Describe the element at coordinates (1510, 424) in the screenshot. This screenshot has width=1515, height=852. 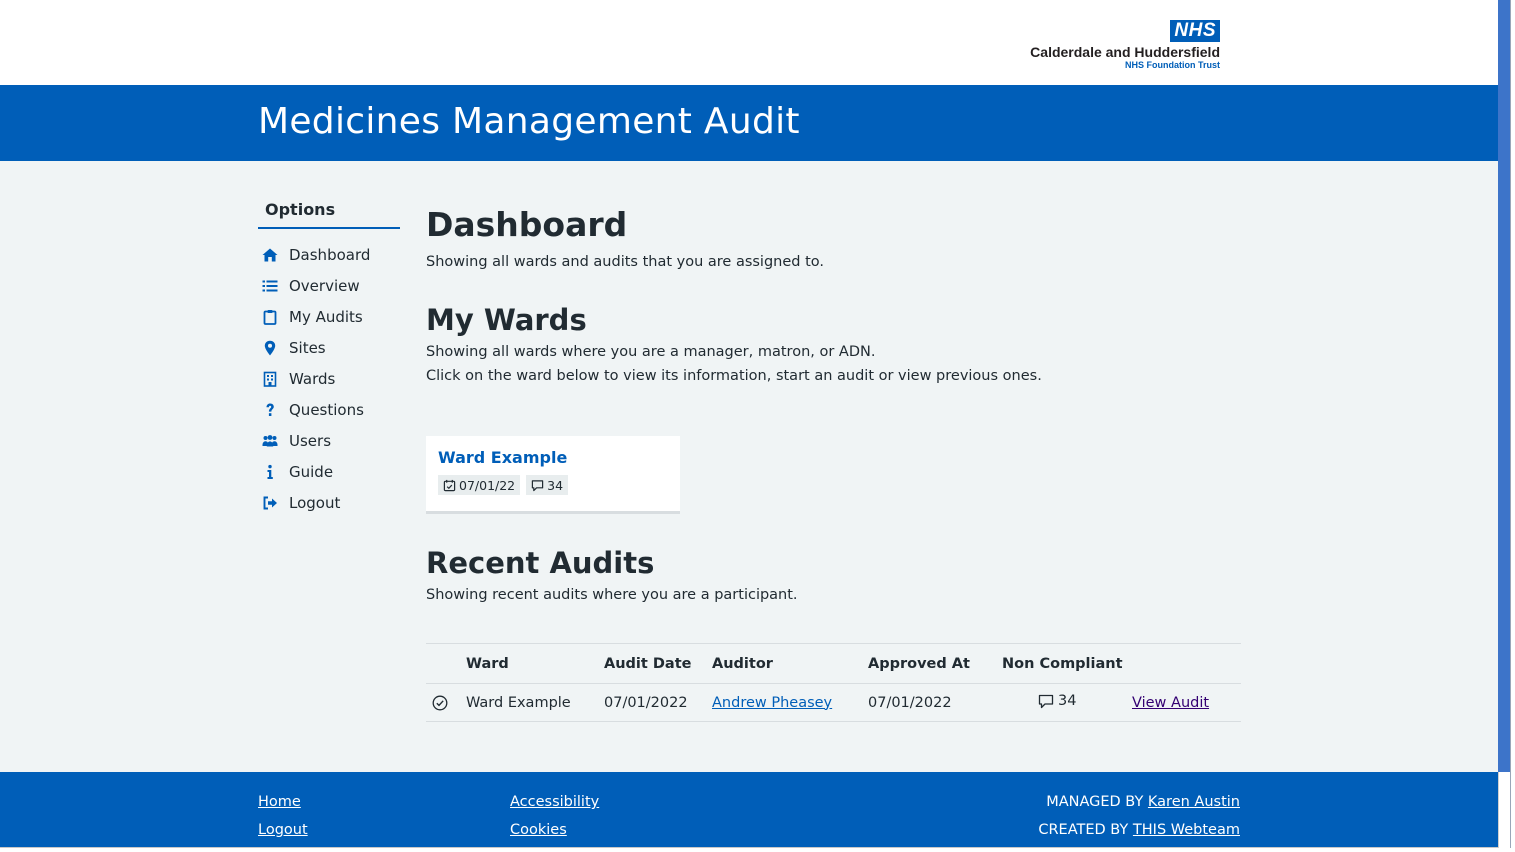
I see `window-border` at that location.